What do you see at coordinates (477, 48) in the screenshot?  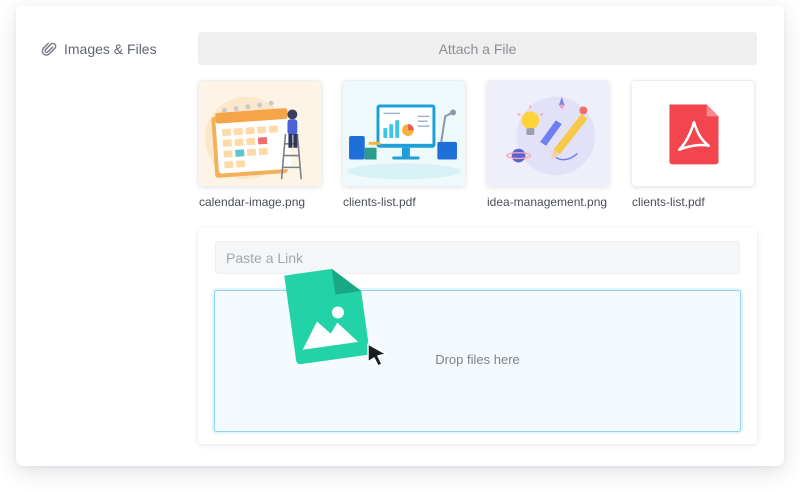 I see `attach-file-button: Attach a File` at bounding box center [477, 48].